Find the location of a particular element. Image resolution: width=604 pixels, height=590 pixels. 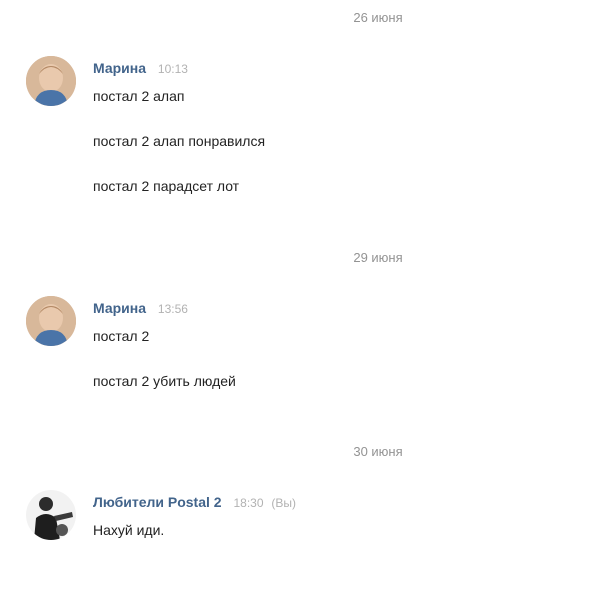

message-text: постал 2 алап понравился is located at coordinates (179, 141).